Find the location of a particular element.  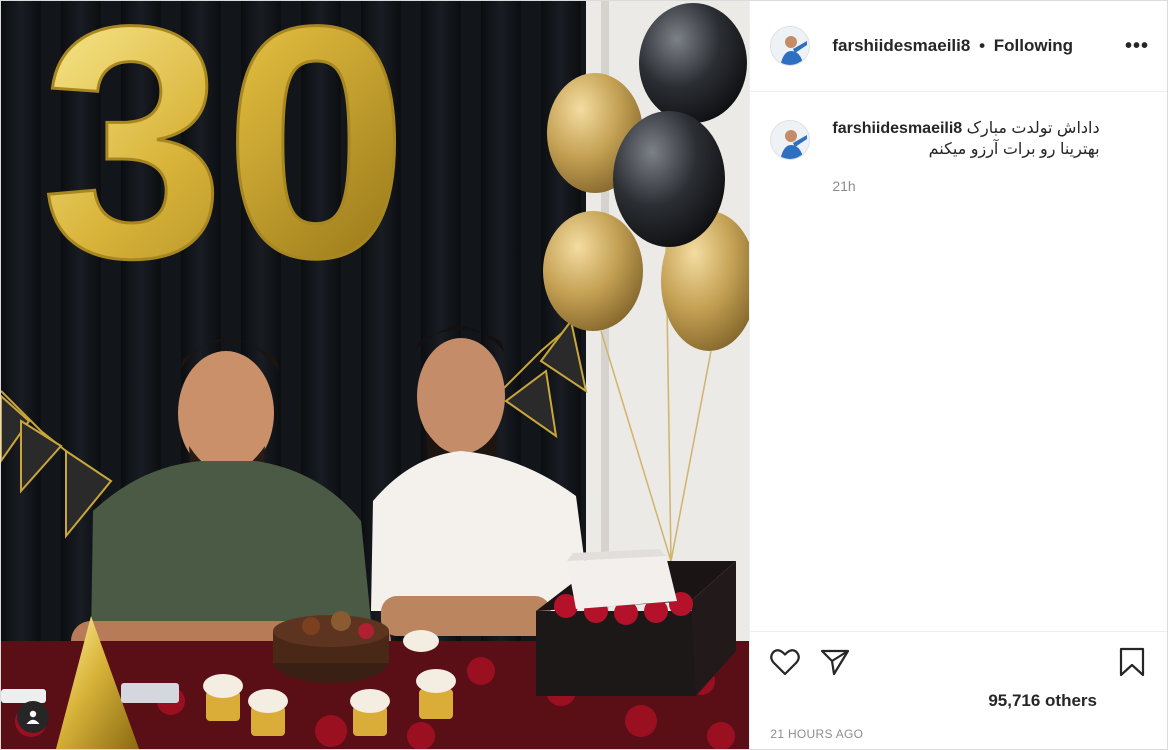

balloon-number: 30 is located at coordinates (224, 163).